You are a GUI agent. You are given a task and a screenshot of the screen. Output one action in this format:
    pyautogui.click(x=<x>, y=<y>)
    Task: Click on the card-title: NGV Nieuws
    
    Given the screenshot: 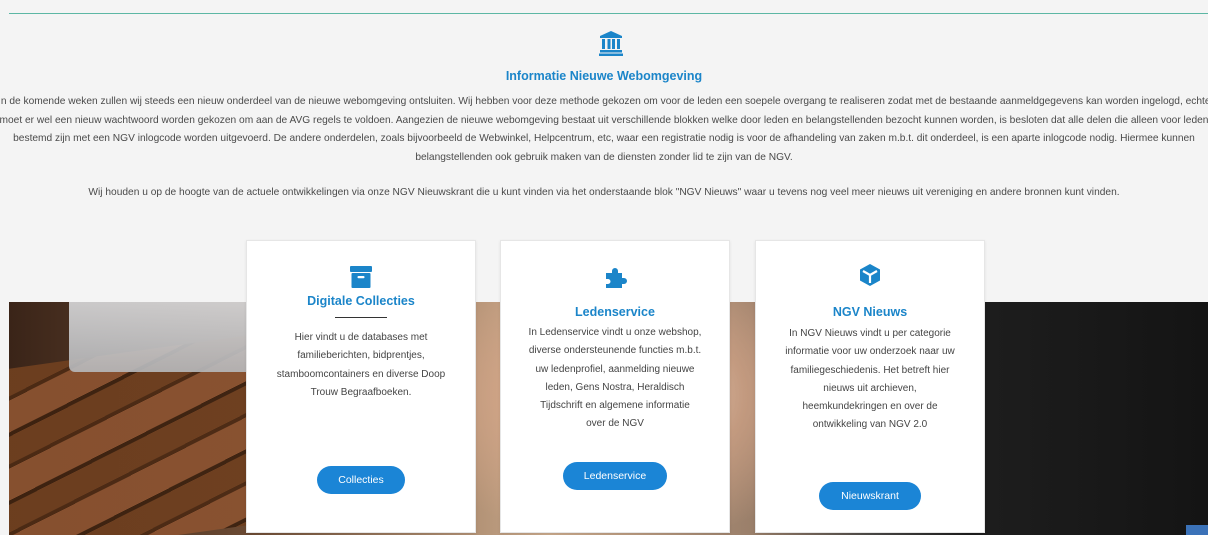 What is the action you would take?
    pyautogui.click(x=870, y=312)
    